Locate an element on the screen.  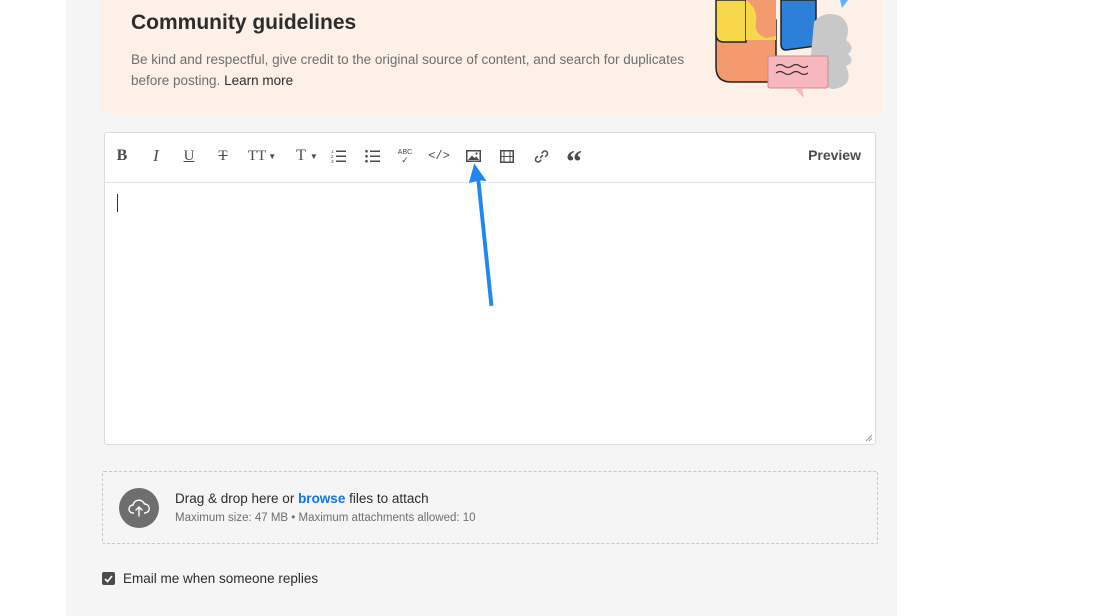
editor-toolbar: B I U T TT ▼ T ▼ 123 ABC ✓ </> “ Preview is located at coordinates (490, 158).